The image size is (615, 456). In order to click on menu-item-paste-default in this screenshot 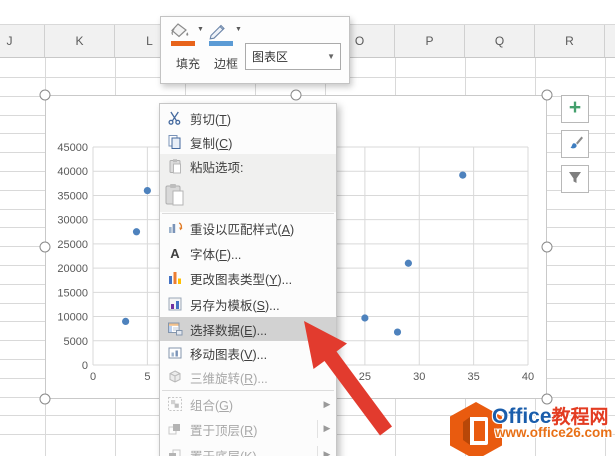, I will do `click(248, 195)`.